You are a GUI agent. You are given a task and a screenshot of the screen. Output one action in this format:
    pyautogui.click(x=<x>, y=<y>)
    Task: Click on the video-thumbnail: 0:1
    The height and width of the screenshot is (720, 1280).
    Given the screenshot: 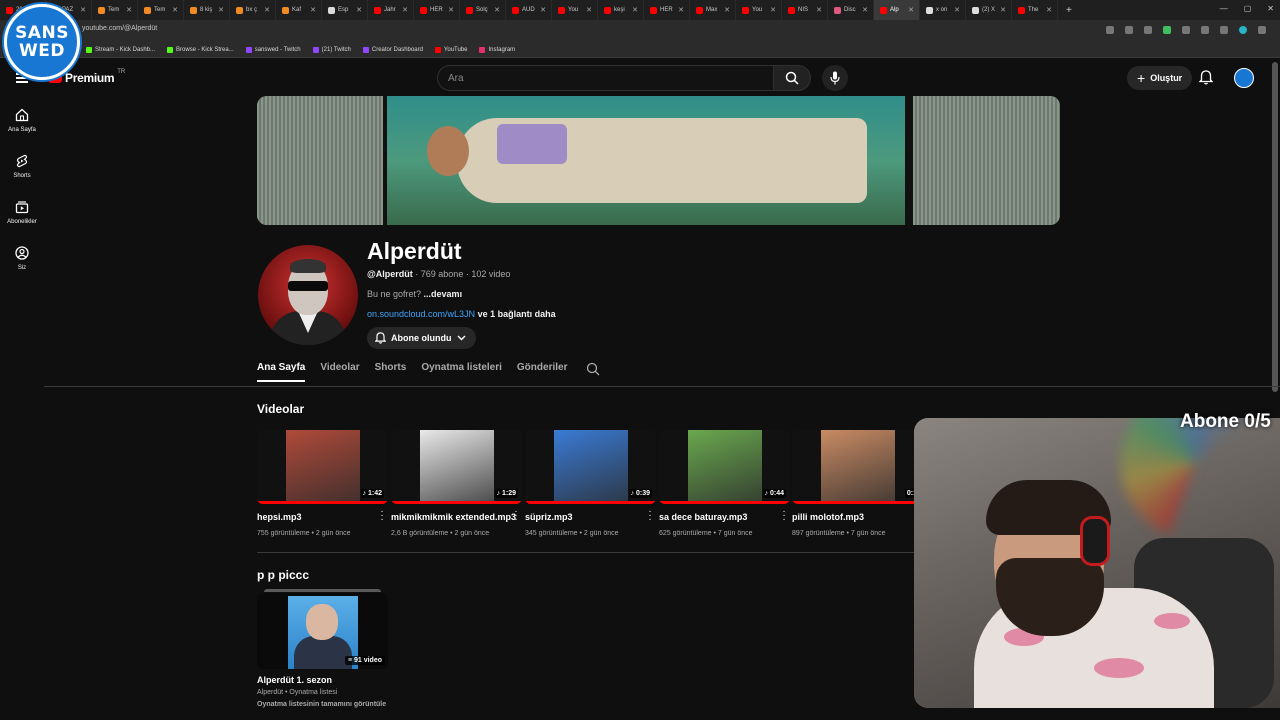 What is the action you would take?
    pyautogui.click(x=857, y=467)
    